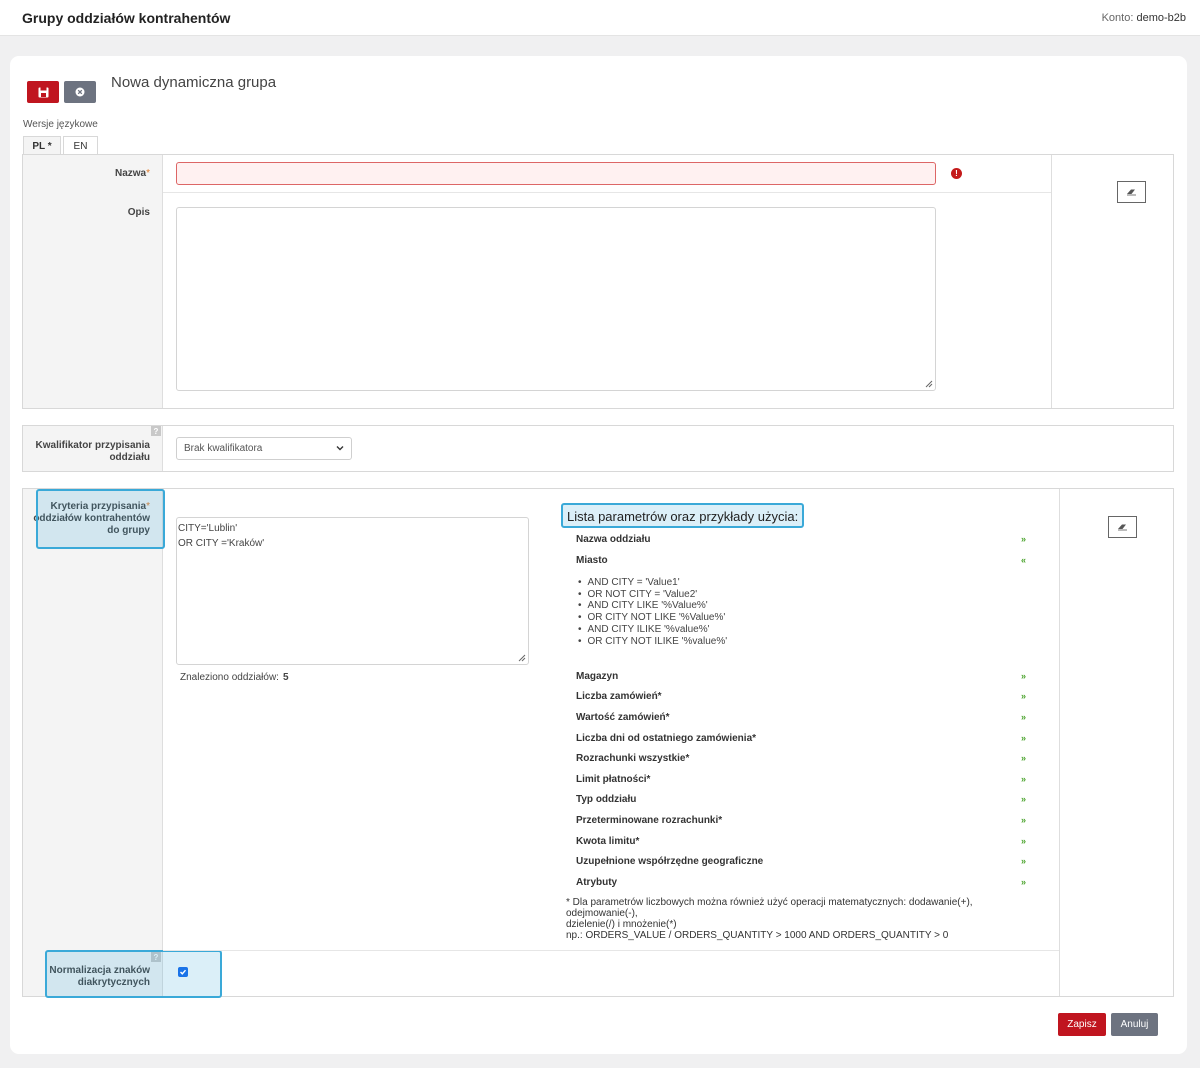  What do you see at coordinates (148, 173) in the screenshot?
I see `required-asterisk: *` at bounding box center [148, 173].